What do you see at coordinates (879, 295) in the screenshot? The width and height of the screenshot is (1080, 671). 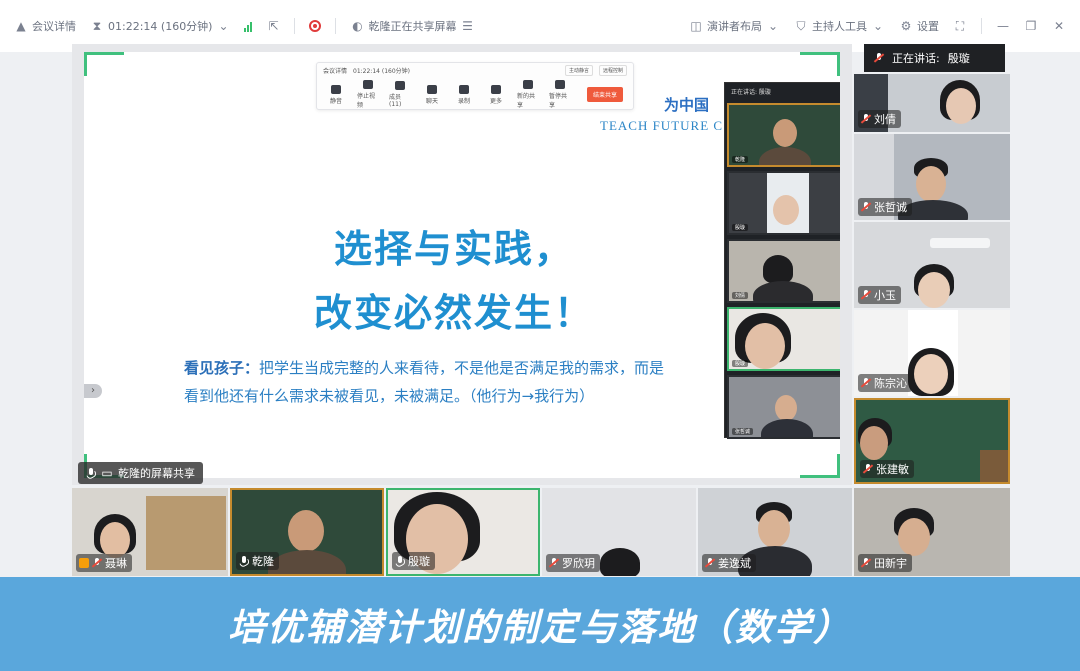 I see `participant-name-tag: 小玉` at bounding box center [879, 295].